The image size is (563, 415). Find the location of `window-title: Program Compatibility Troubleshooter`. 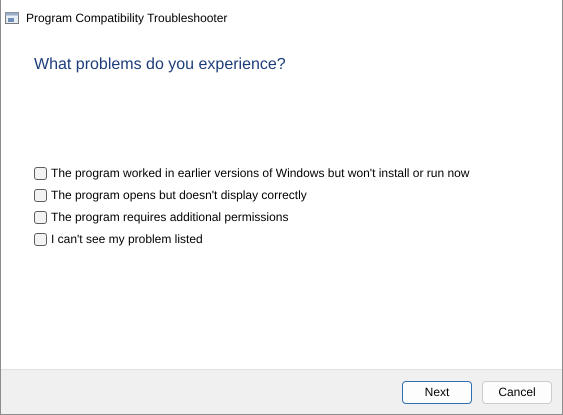

window-title: Program Compatibility Troubleshooter is located at coordinates (127, 18).